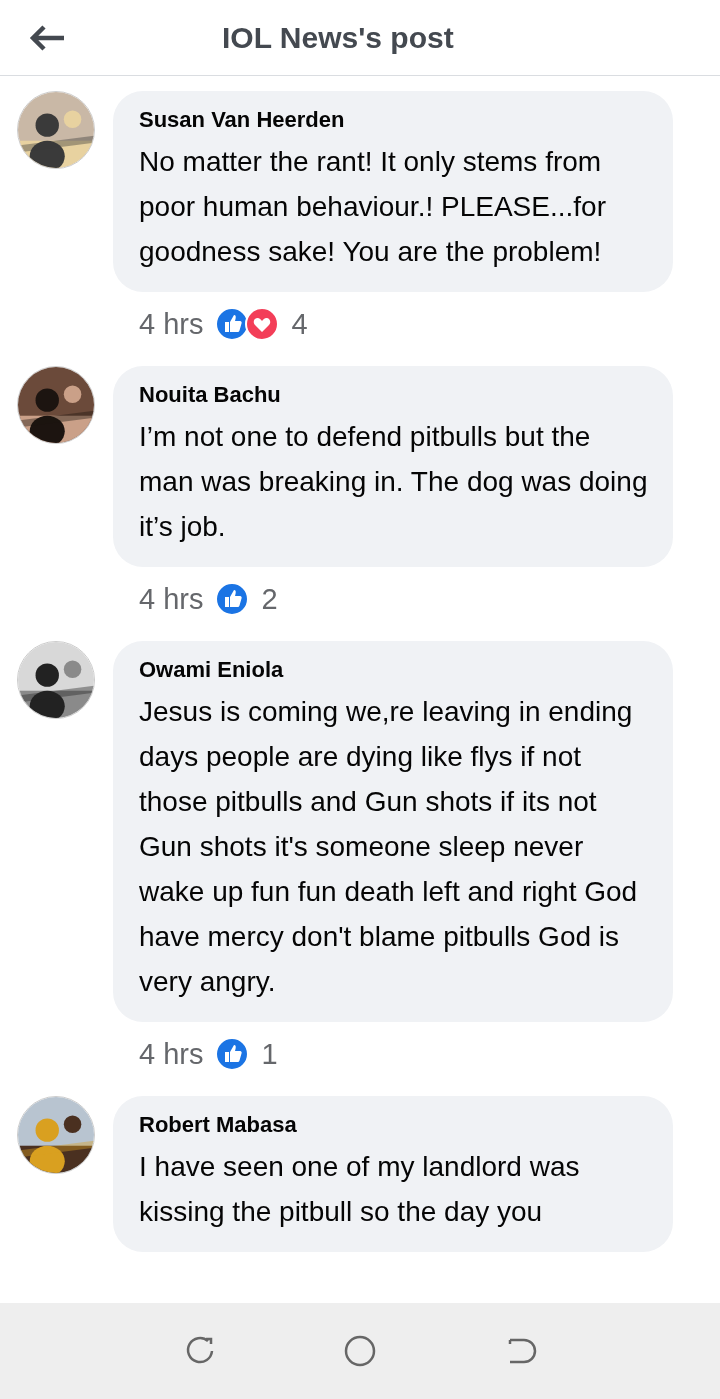 The height and width of the screenshot is (1399, 720). What do you see at coordinates (360, 1351) in the screenshot?
I see `home-icon` at bounding box center [360, 1351].